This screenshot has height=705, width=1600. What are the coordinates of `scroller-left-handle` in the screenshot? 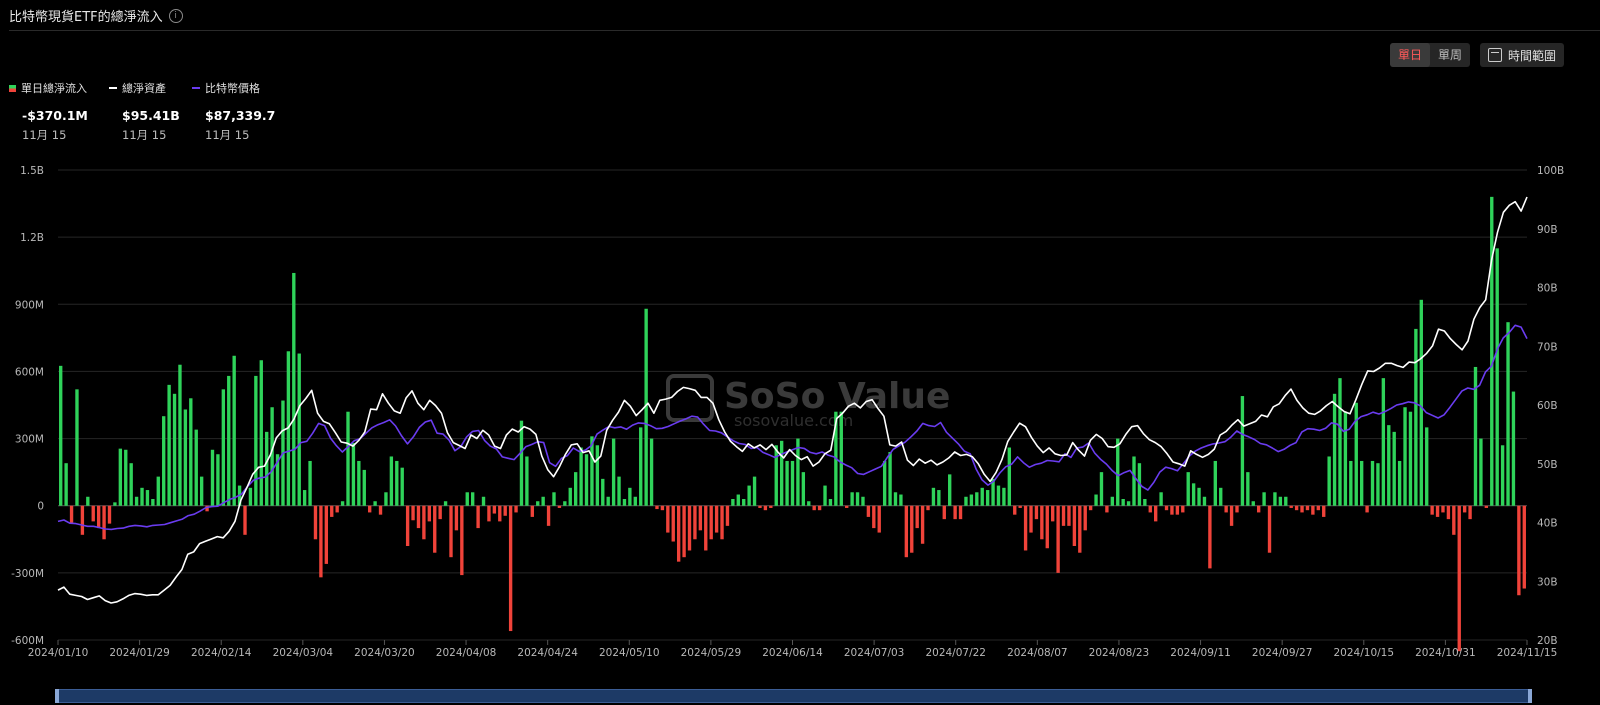 It's located at (57, 696).